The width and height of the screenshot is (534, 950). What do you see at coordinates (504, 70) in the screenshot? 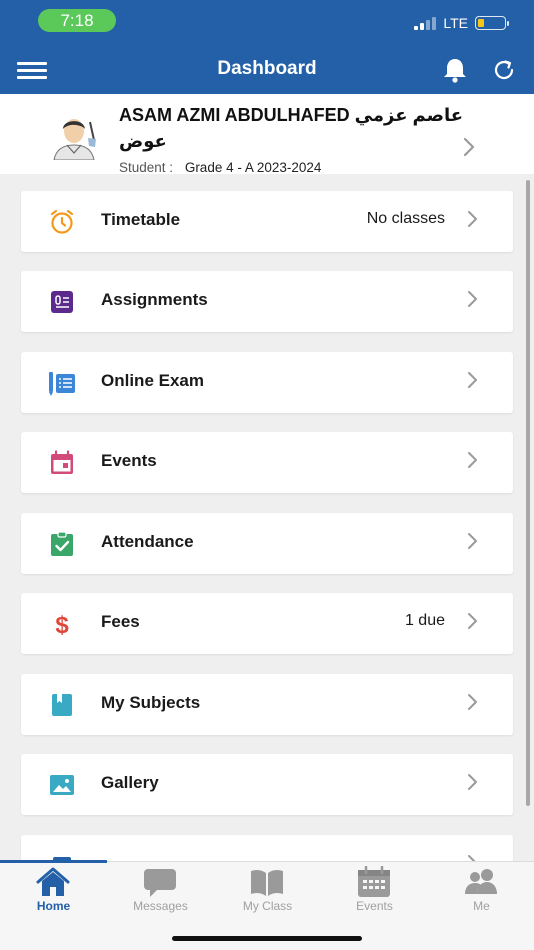
I see `refresh-icon` at bounding box center [504, 70].